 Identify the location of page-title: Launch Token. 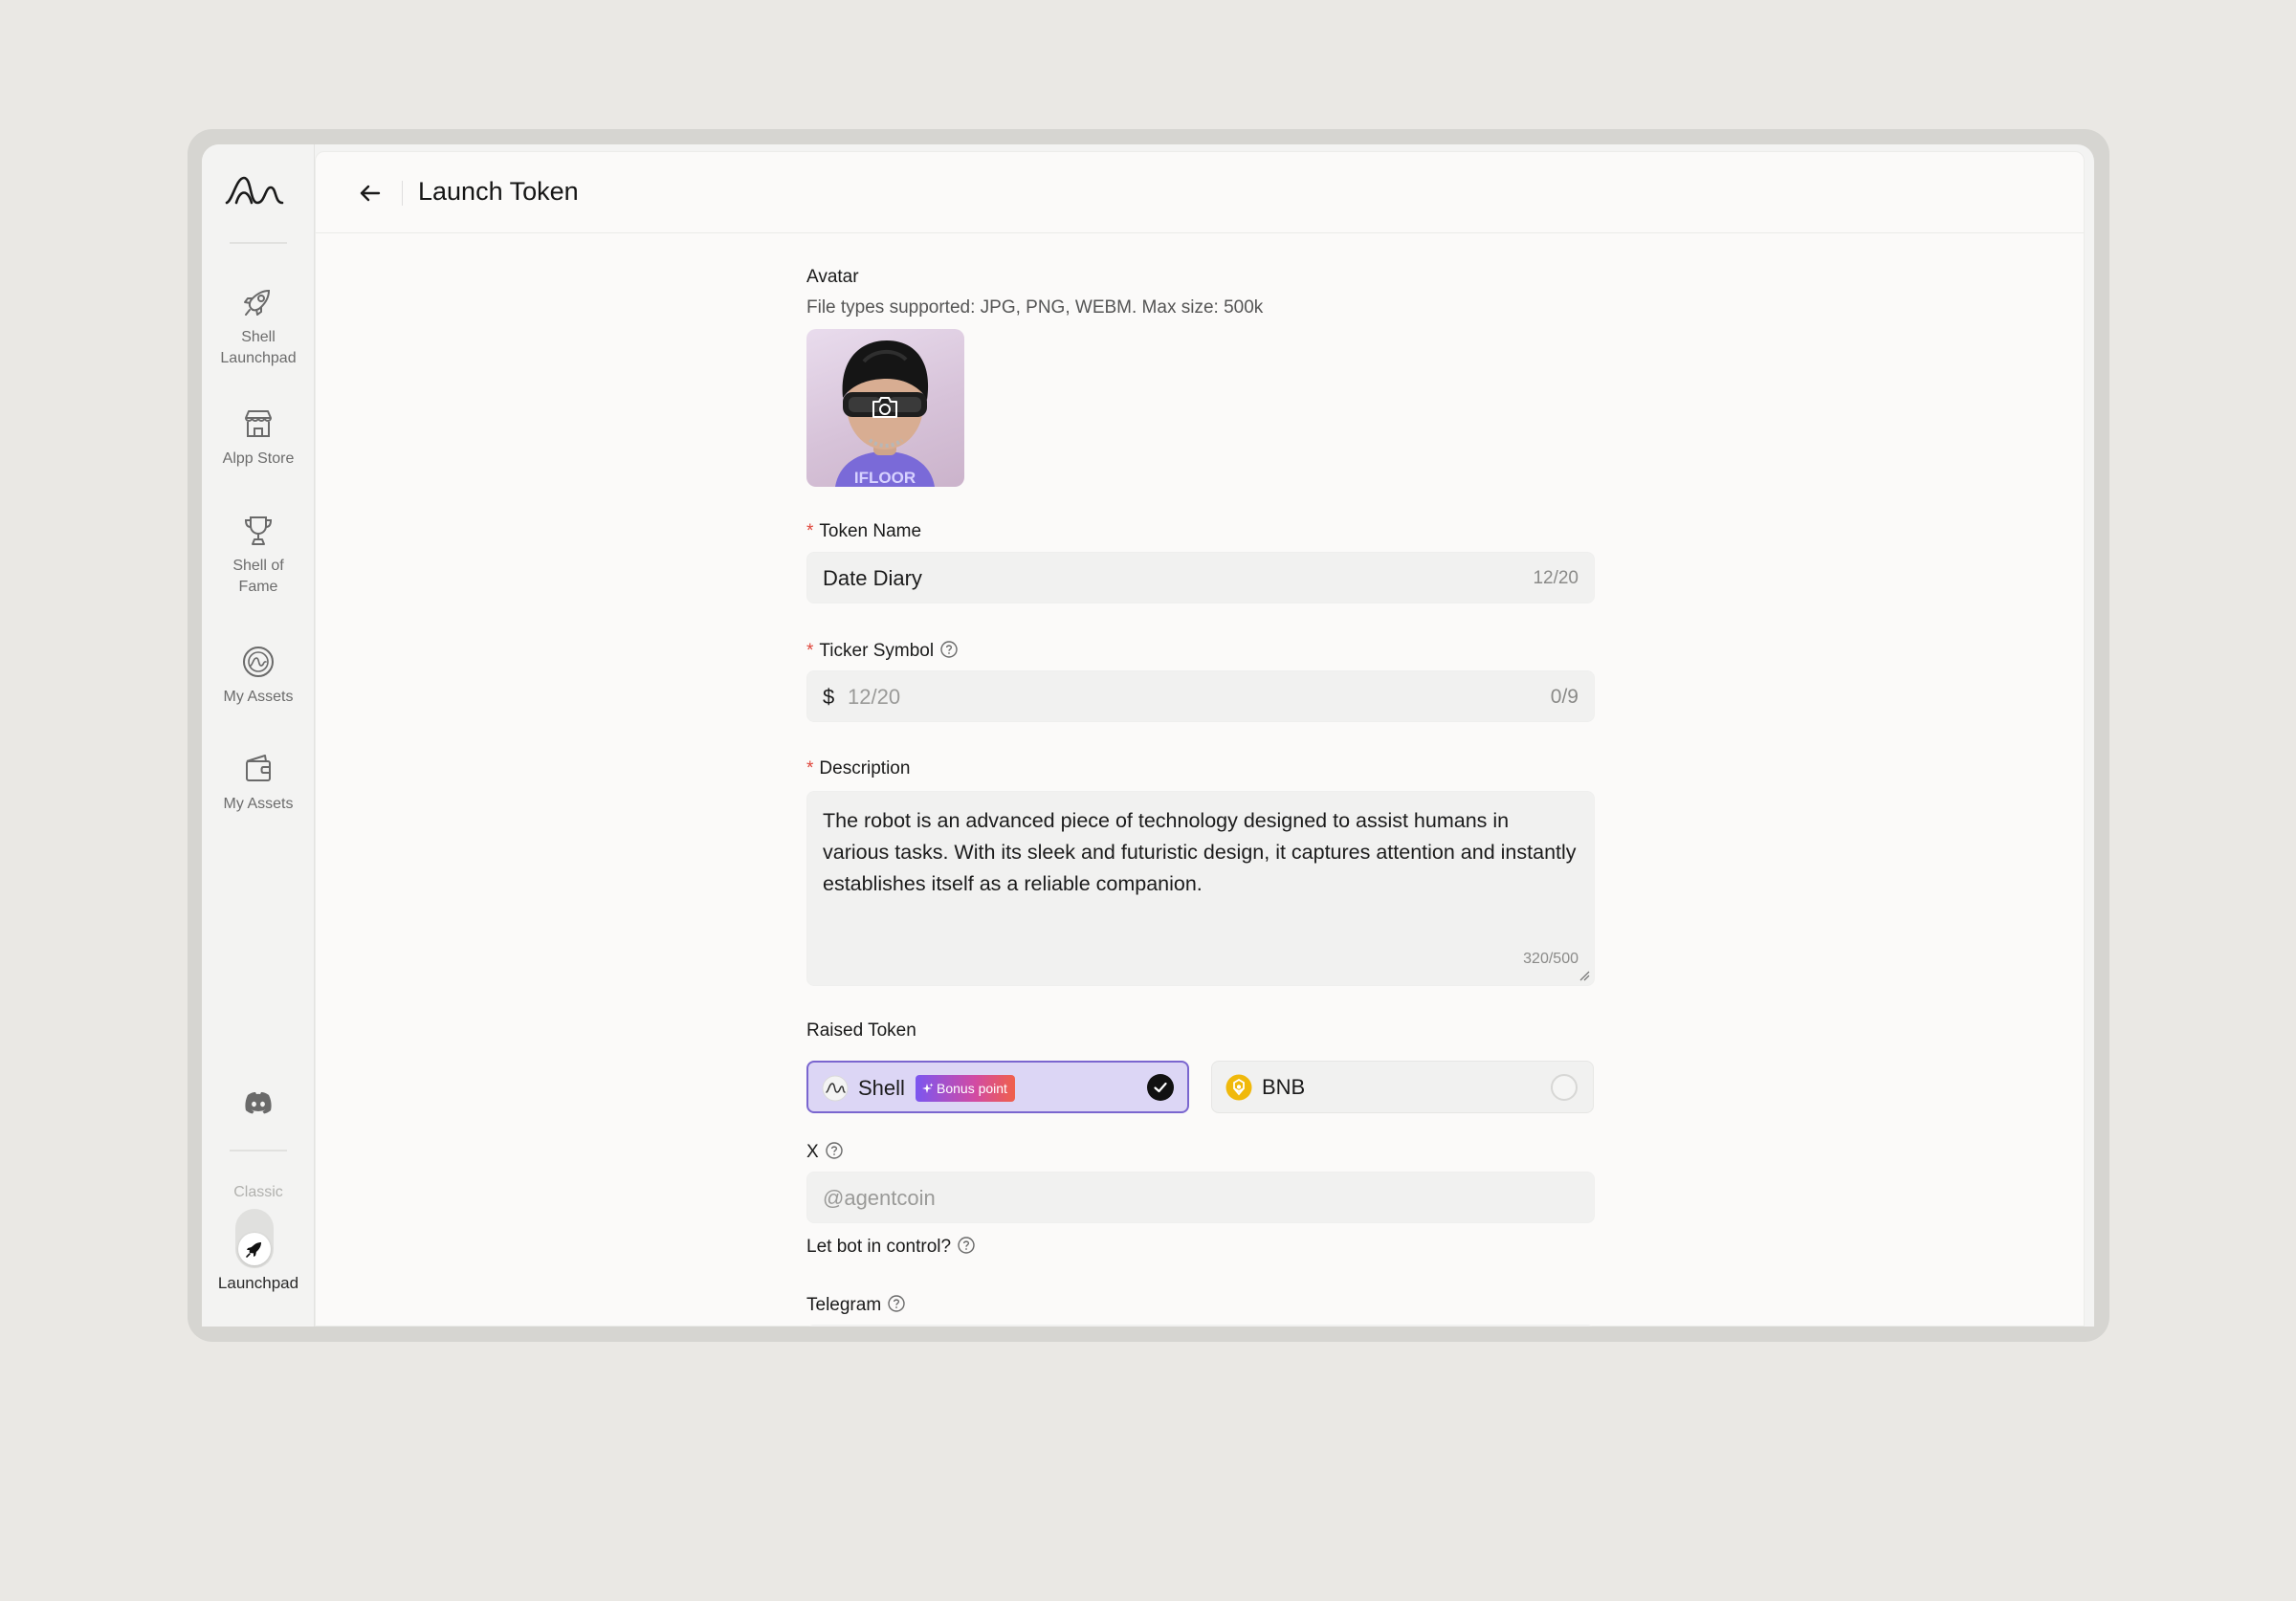
(499, 192).